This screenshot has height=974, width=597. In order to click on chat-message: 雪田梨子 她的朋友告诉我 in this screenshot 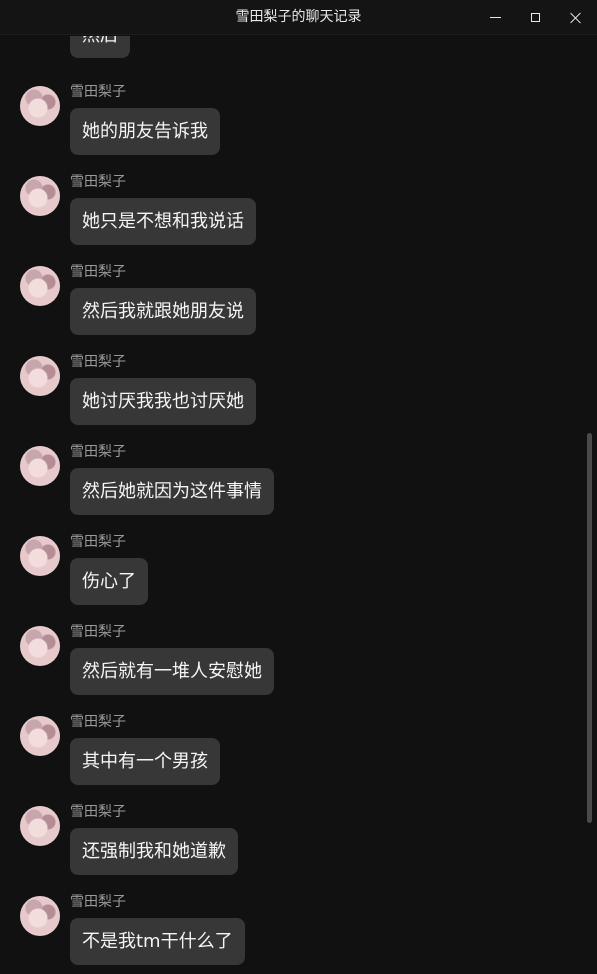, I will do `click(292, 130)`.